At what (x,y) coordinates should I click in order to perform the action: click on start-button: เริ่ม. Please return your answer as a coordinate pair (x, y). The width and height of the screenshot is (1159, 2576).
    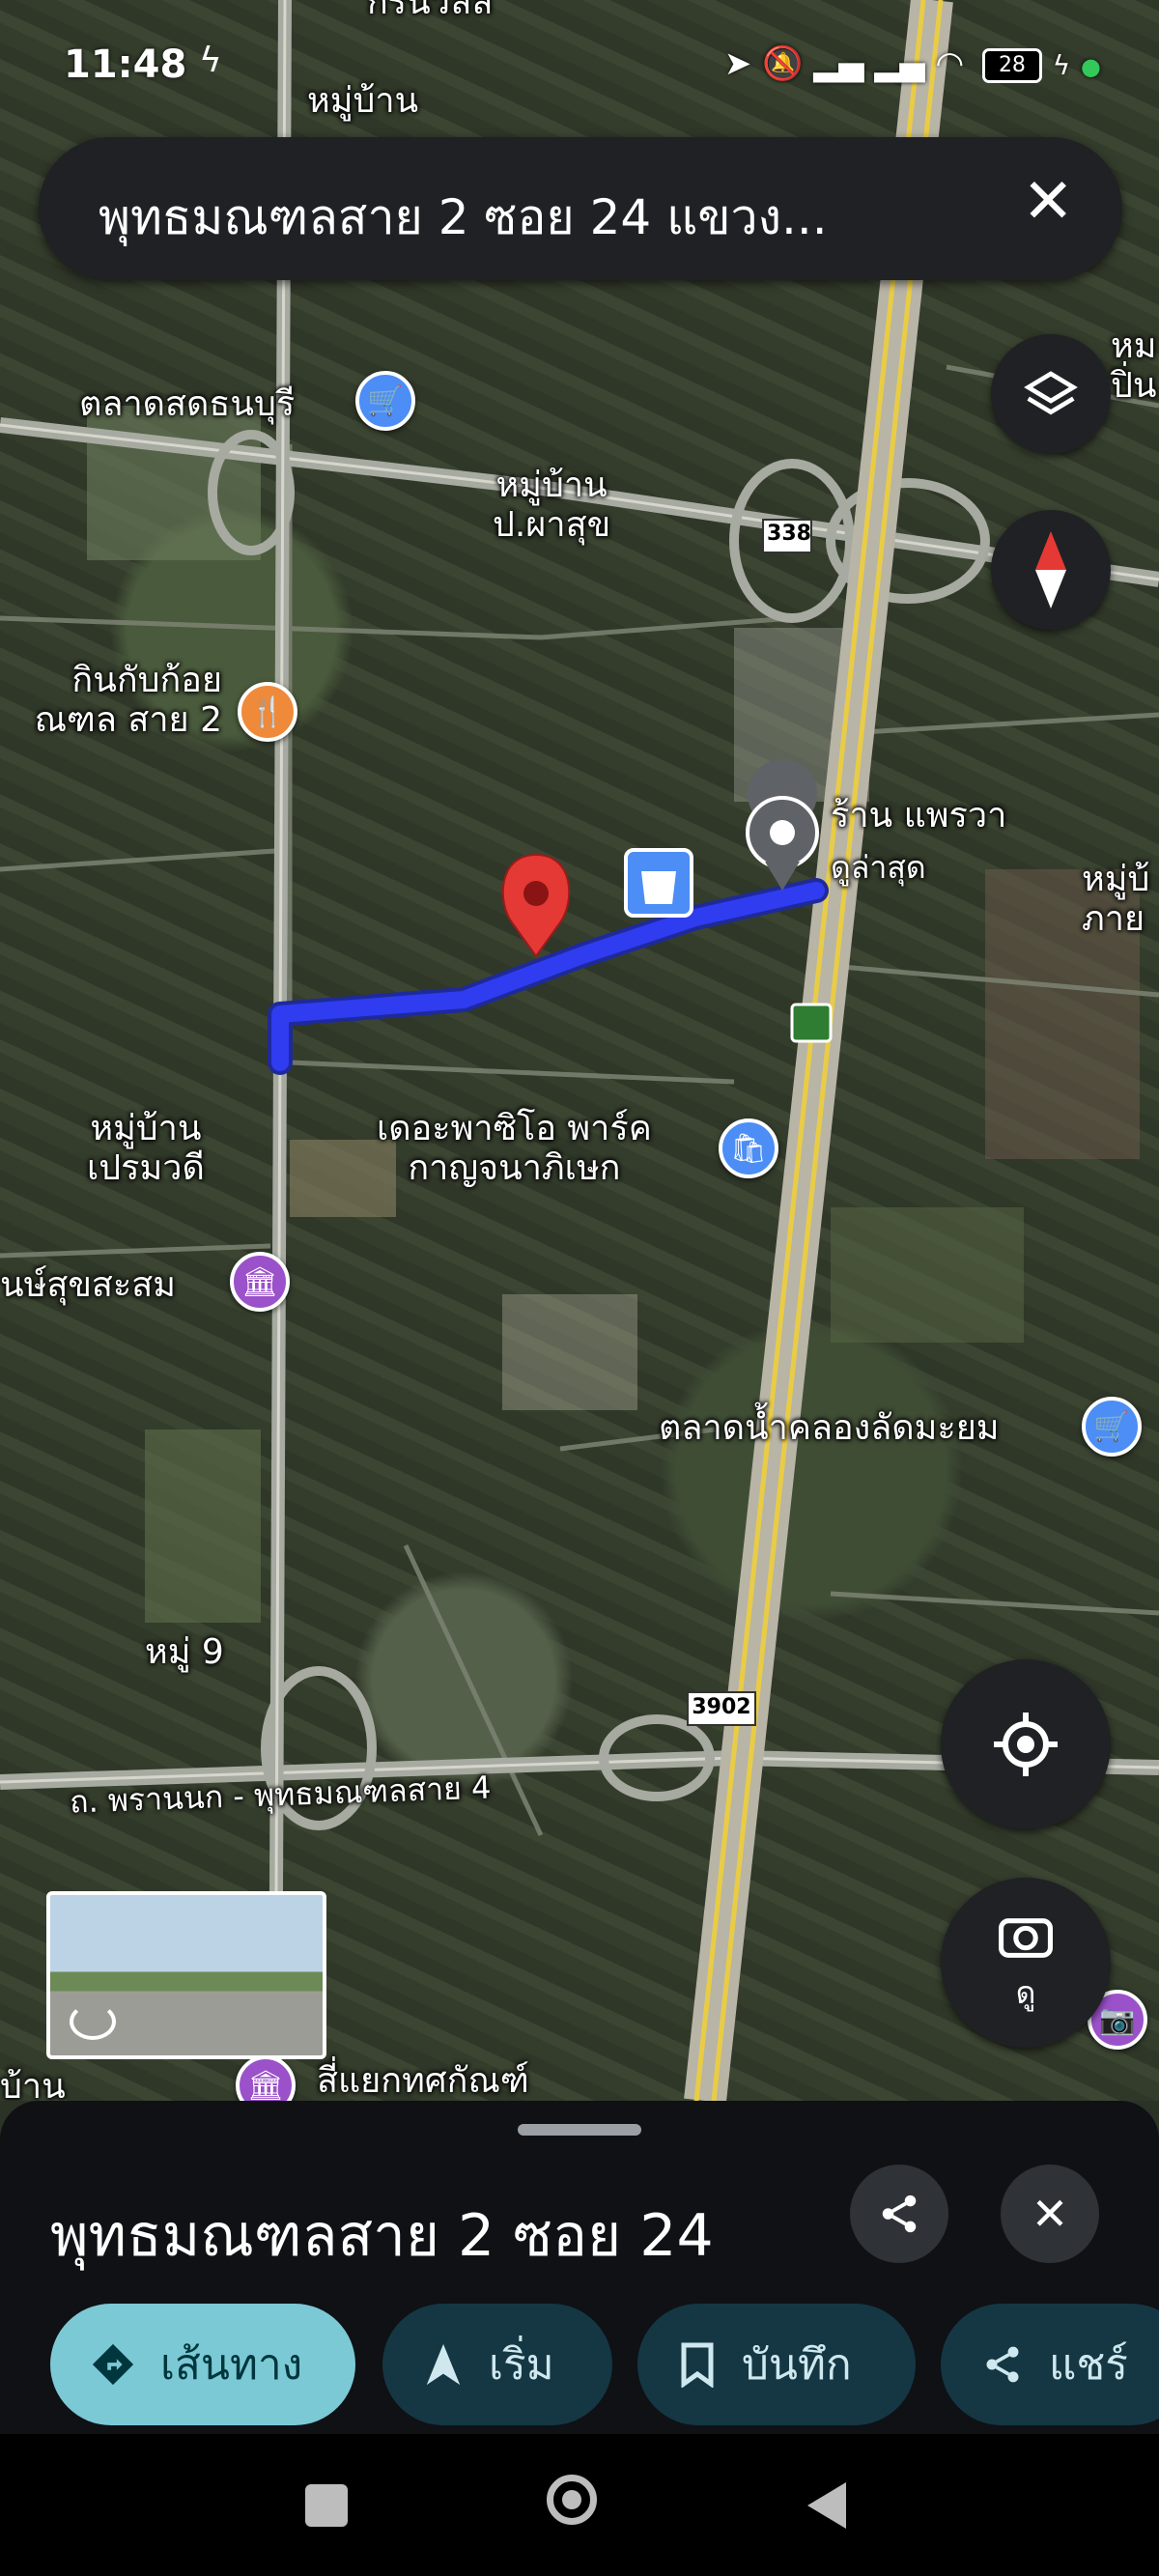
    Looking at the image, I should click on (497, 2364).